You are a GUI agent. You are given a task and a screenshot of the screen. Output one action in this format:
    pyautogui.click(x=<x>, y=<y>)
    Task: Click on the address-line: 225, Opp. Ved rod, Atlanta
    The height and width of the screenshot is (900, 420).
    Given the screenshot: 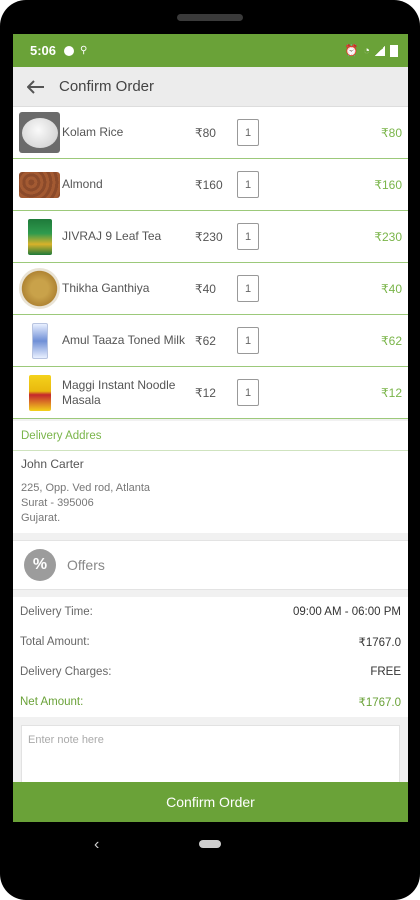 What is the action you would take?
    pyautogui.click(x=86, y=488)
    